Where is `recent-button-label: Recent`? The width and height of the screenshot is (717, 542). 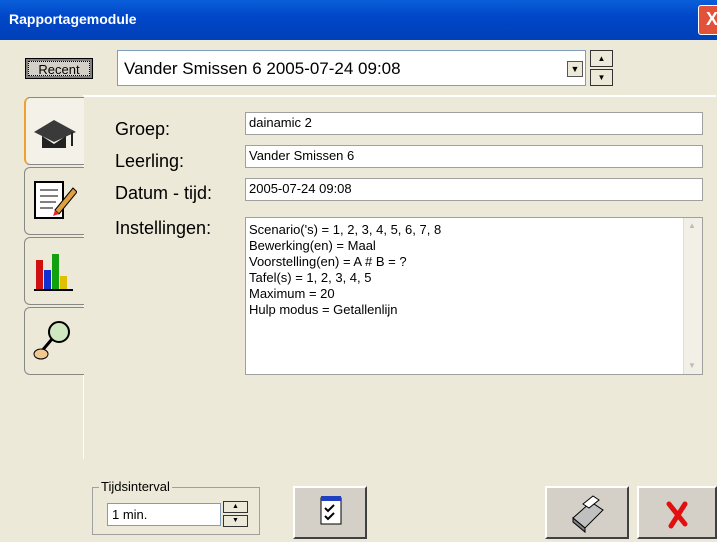 recent-button-label: Recent is located at coordinates (59, 69).